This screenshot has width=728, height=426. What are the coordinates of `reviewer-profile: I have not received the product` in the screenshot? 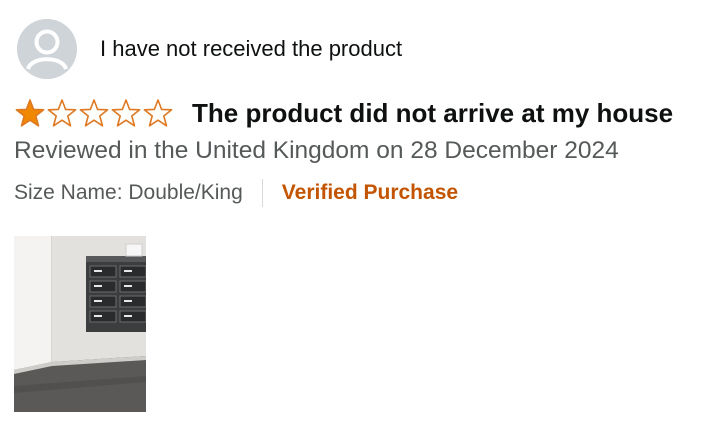 It's located at (209, 49).